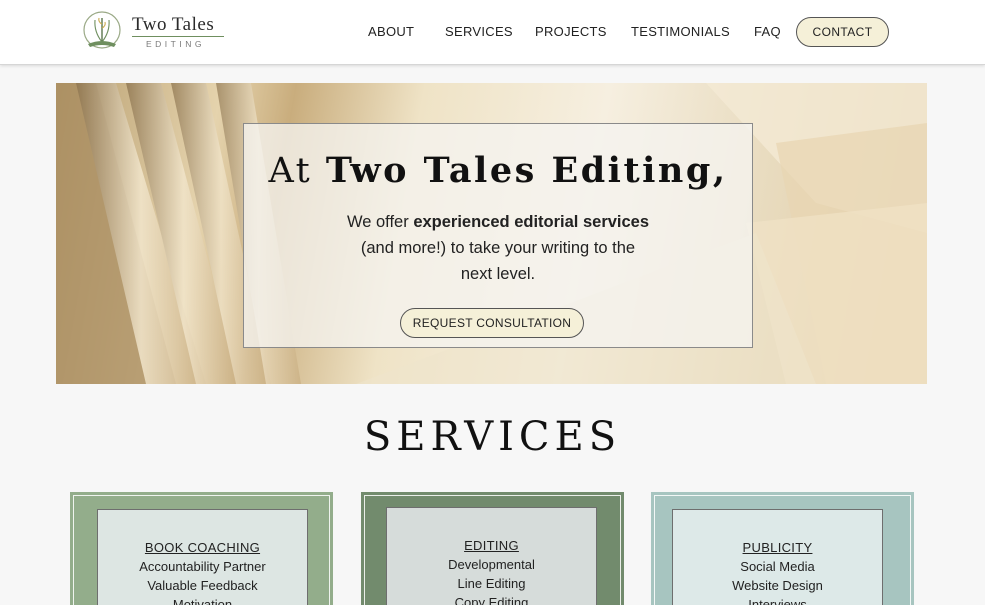 The image size is (985, 605). I want to click on hero-tagline-line-3: next level., so click(498, 274).